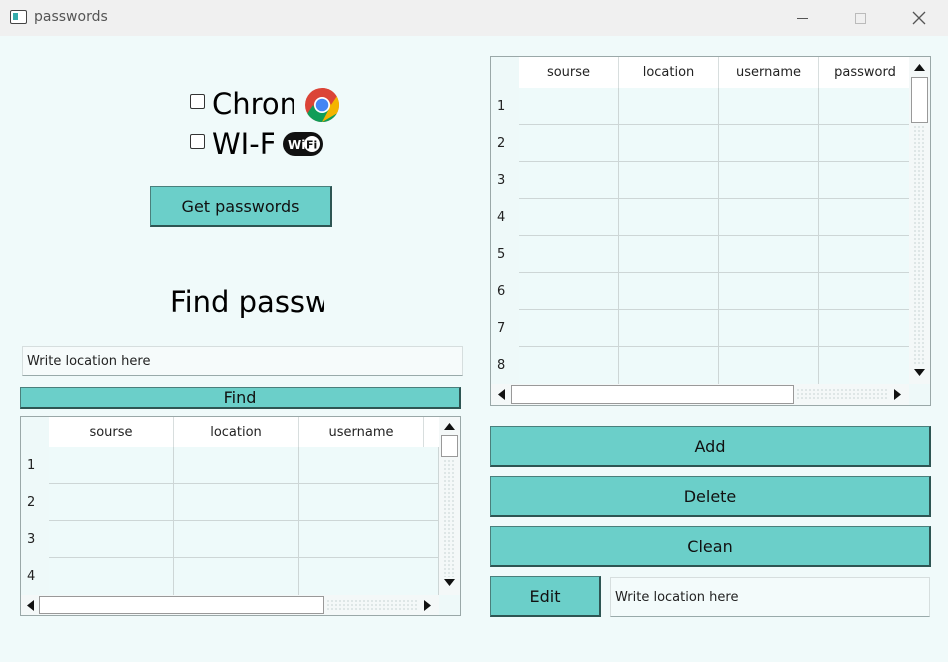  What do you see at coordinates (35, 465) in the screenshot?
I see `row-header: 1` at bounding box center [35, 465].